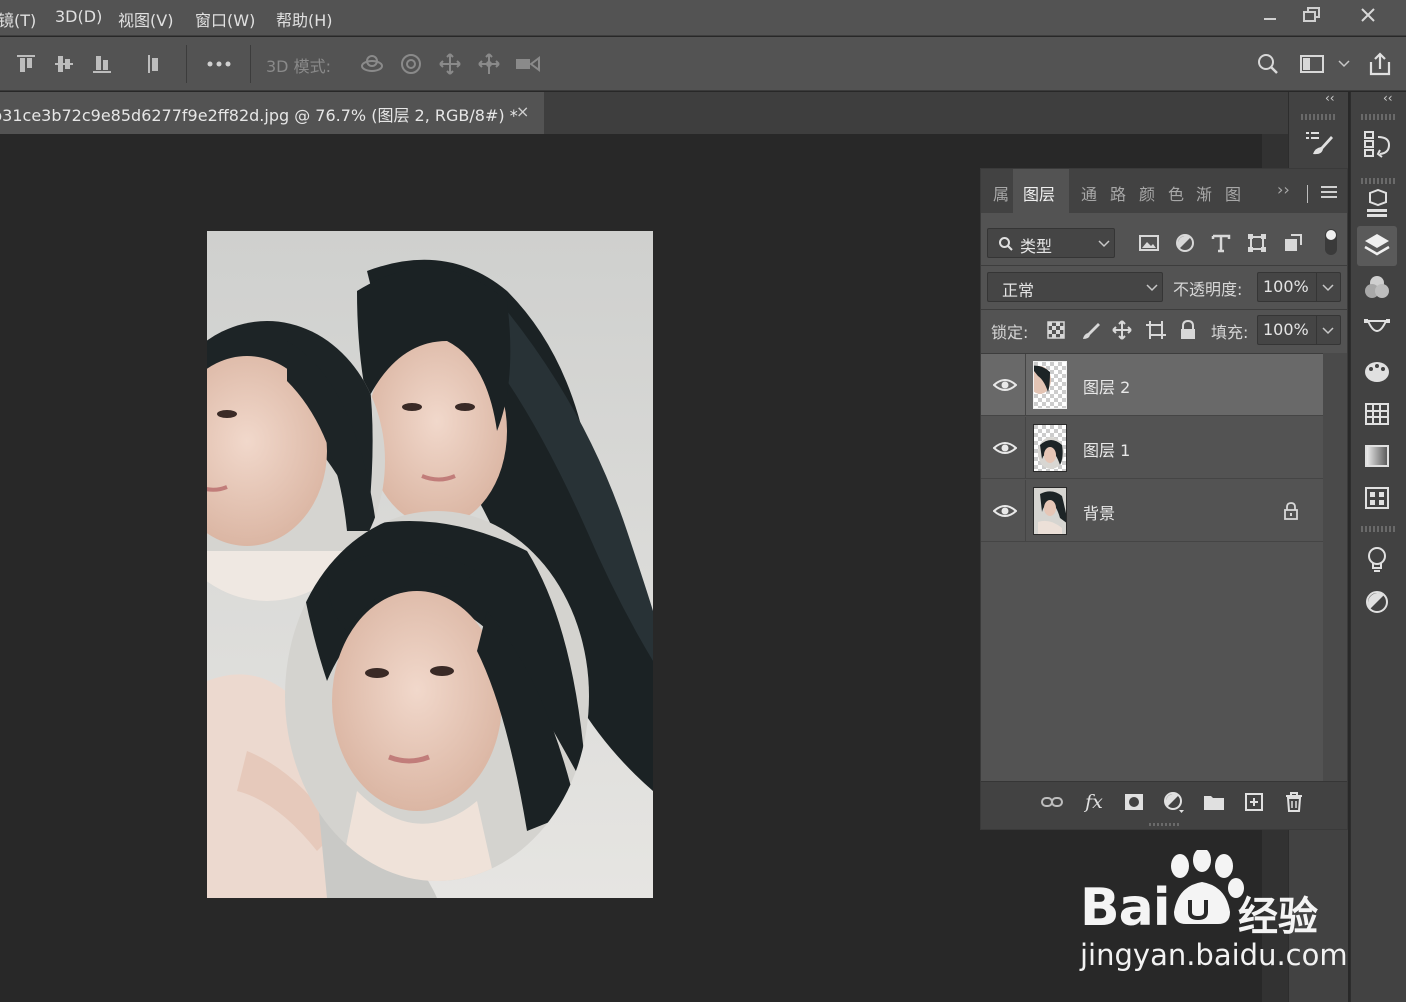 Image resolution: width=1406 pixels, height=1002 pixels. What do you see at coordinates (1380, 64) in the screenshot?
I see `share-button` at bounding box center [1380, 64].